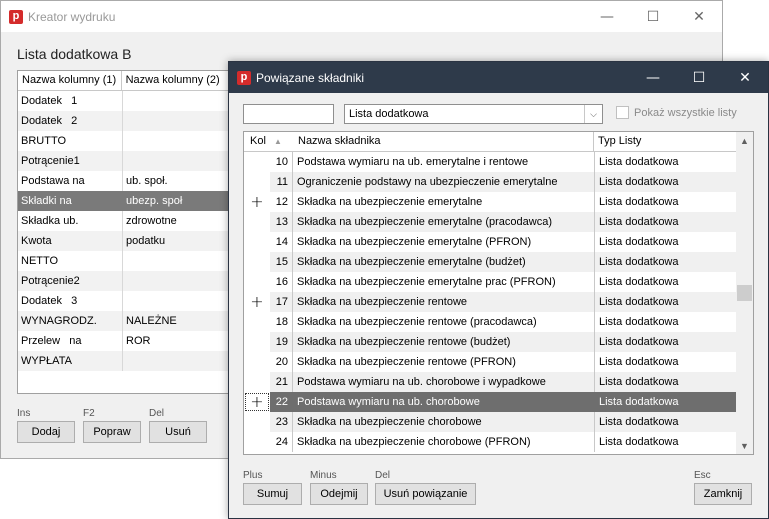 This screenshot has width=769, height=519. I want to click on name-column-header: Nazwa składnika, so click(444, 141).